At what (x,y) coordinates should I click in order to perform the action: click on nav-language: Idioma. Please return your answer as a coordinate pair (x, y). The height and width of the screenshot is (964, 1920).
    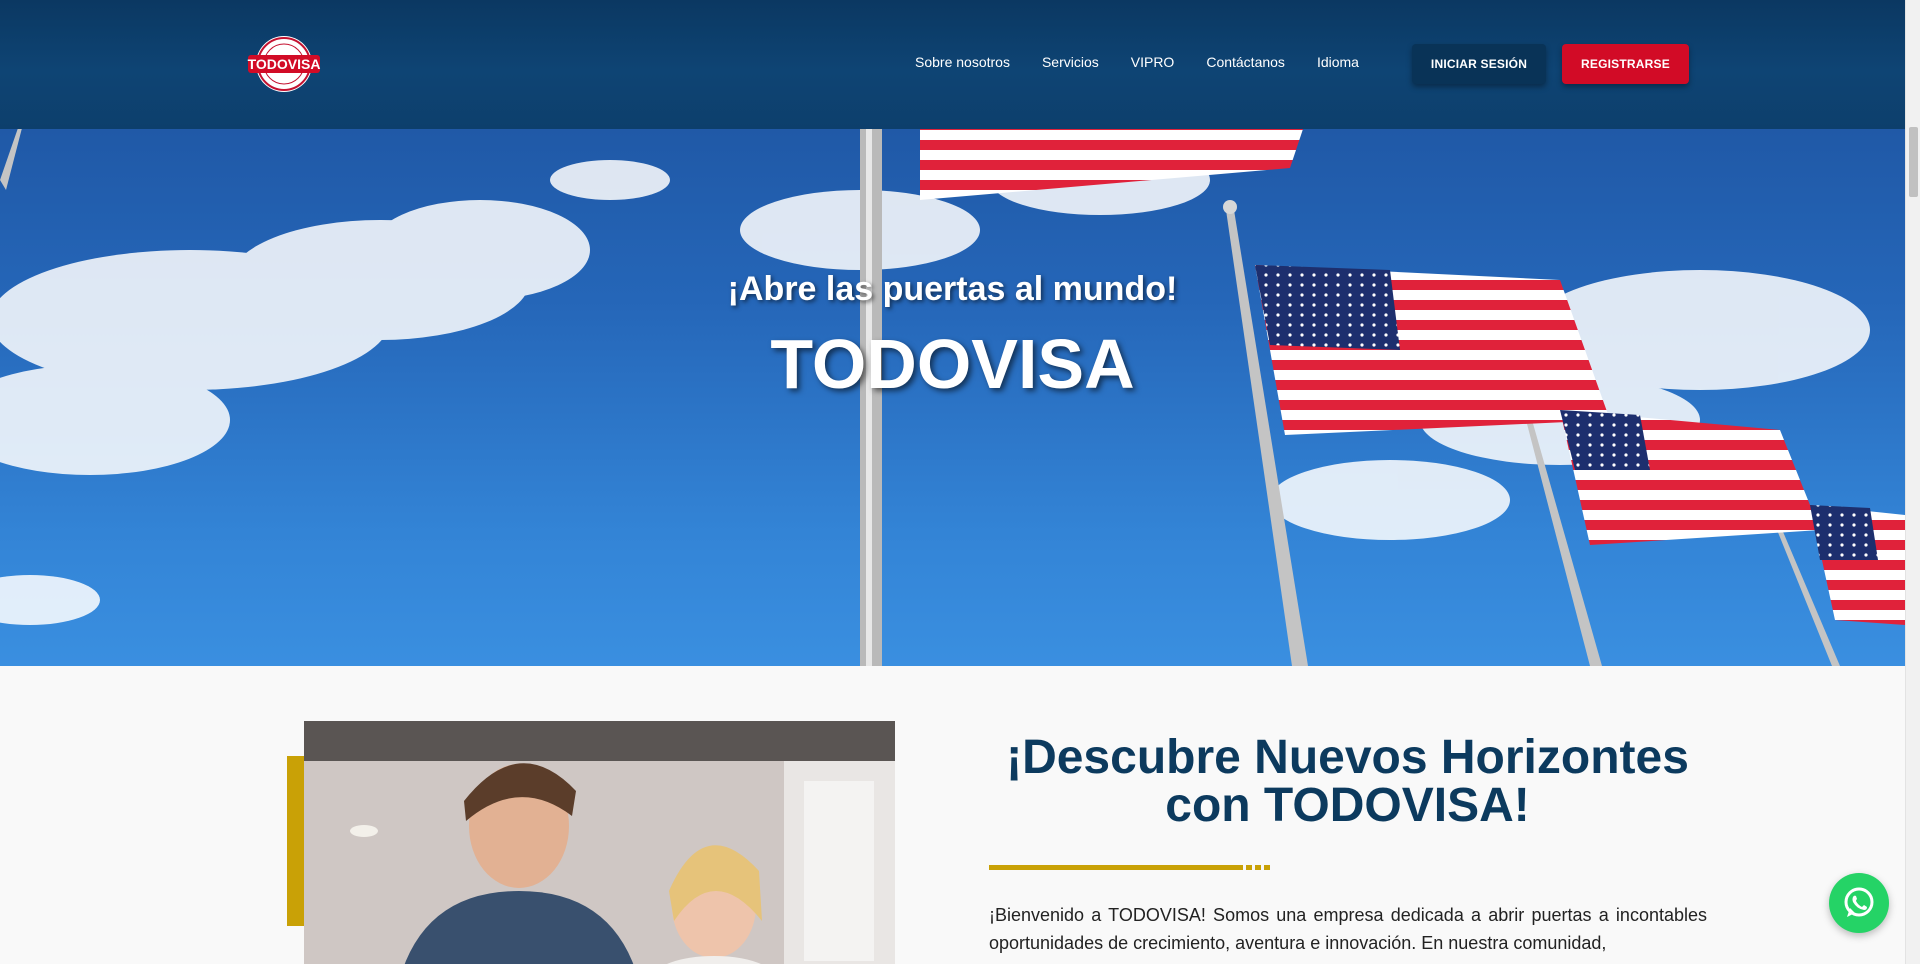
    Looking at the image, I should click on (1338, 62).